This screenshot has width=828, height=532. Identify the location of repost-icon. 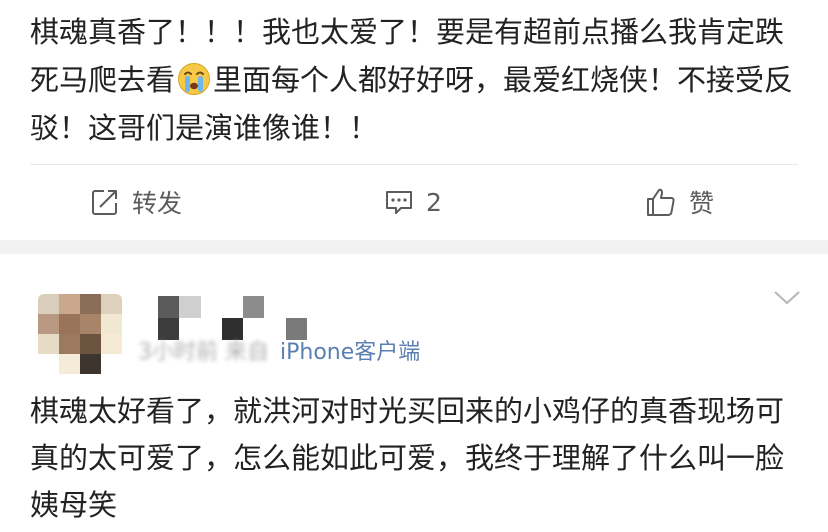
(104, 202).